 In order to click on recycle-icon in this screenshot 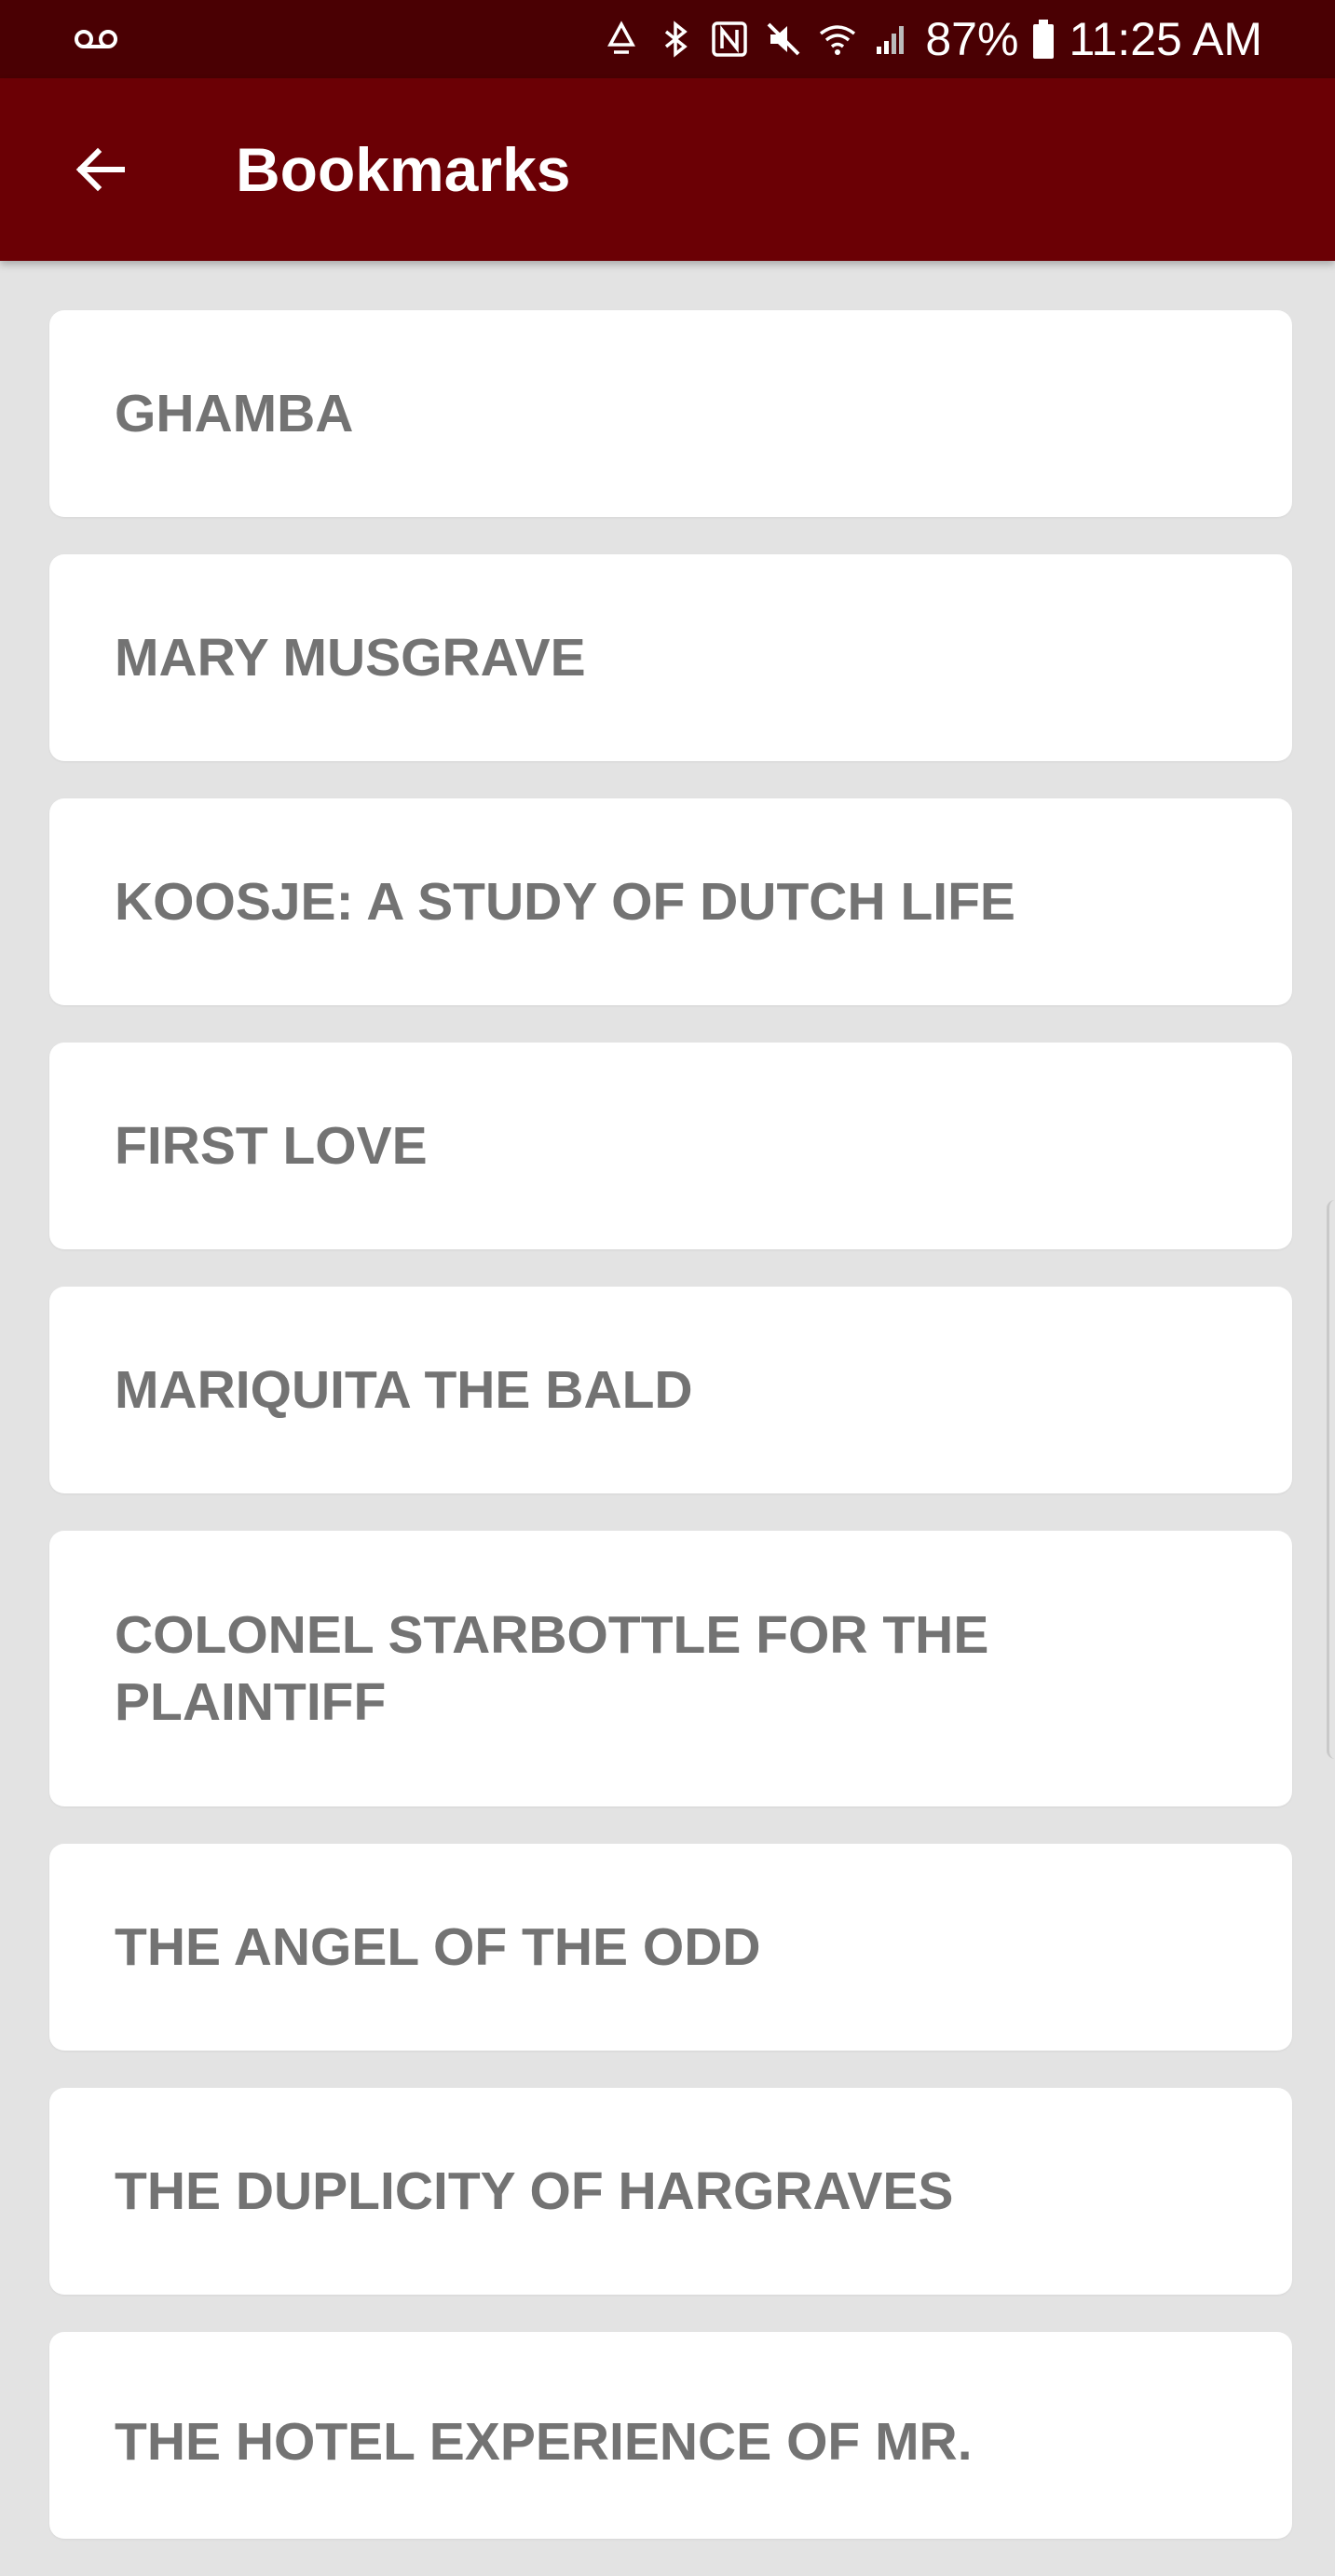, I will do `click(622, 39)`.